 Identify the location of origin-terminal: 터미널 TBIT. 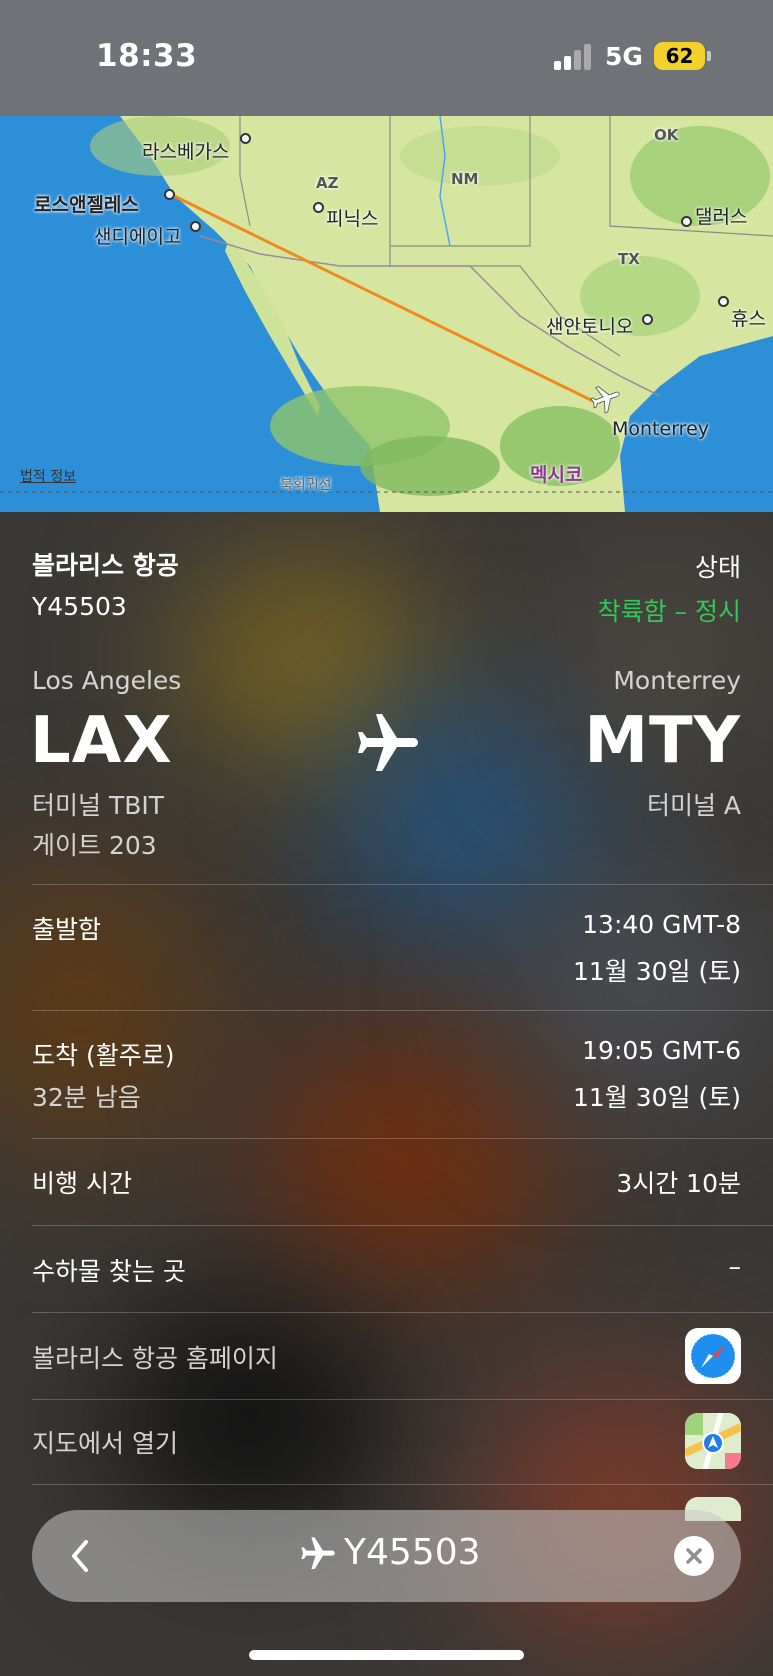
(98, 805).